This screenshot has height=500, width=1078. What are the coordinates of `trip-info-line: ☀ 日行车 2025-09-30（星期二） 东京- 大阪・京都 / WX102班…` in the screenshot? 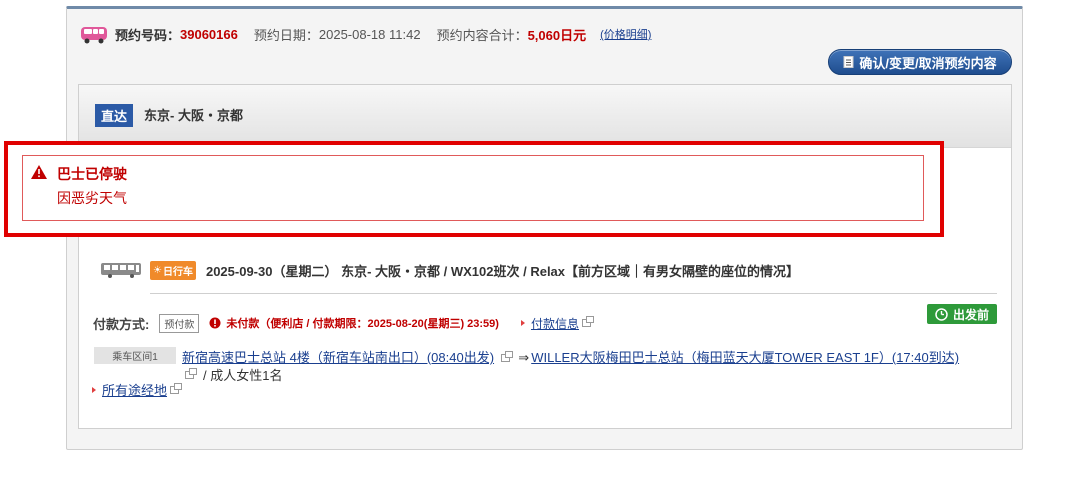 It's located at (449, 270).